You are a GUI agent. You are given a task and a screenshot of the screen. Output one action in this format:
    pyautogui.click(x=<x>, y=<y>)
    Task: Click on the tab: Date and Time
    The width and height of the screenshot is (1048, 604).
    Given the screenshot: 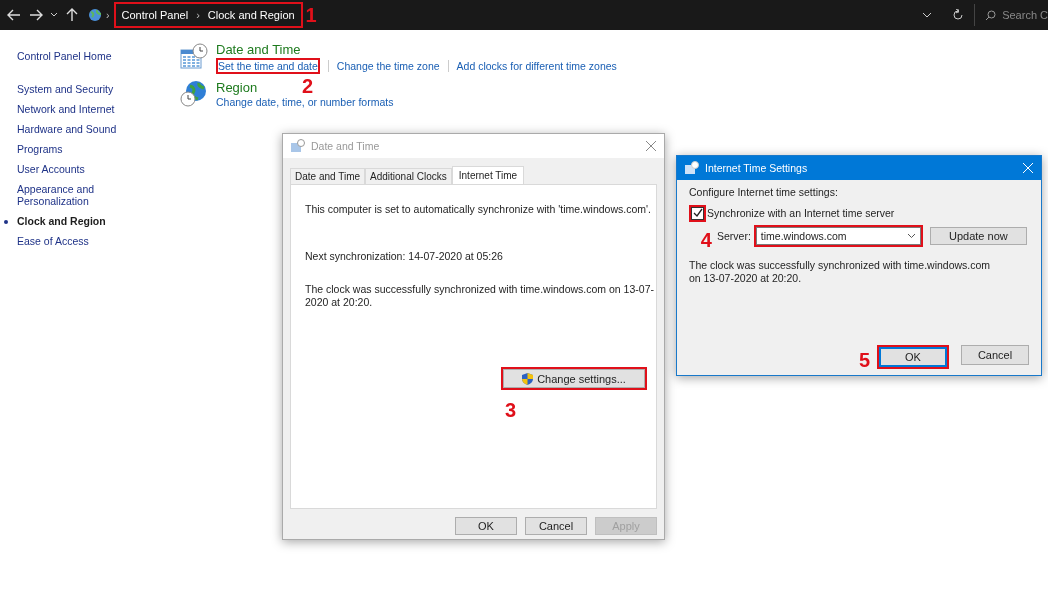 What is the action you would take?
    pyautogui.click(x=328, y=176)
    